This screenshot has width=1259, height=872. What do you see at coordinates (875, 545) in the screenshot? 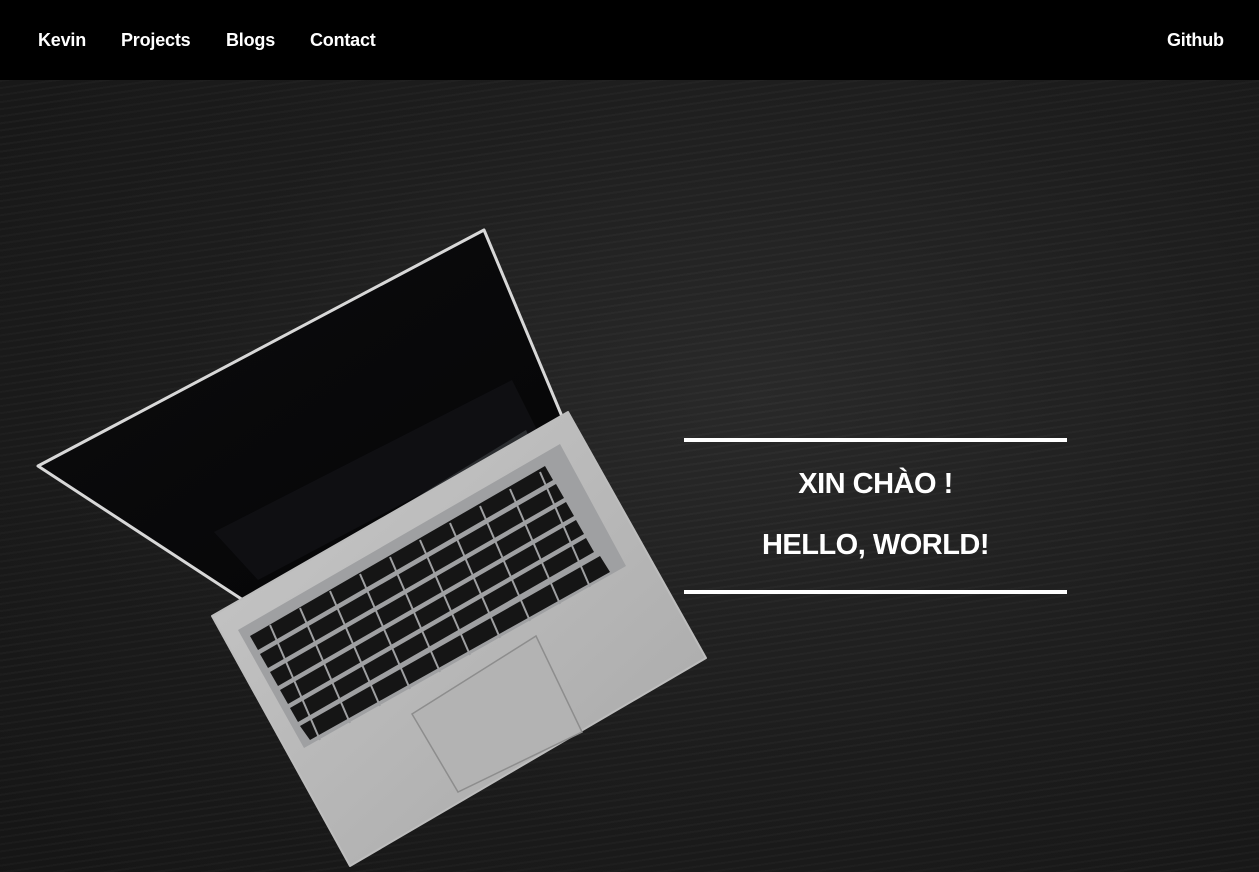
I see `hero-heading-hello-world: HELLO, WORLD!` at bounding box center [875, 545].